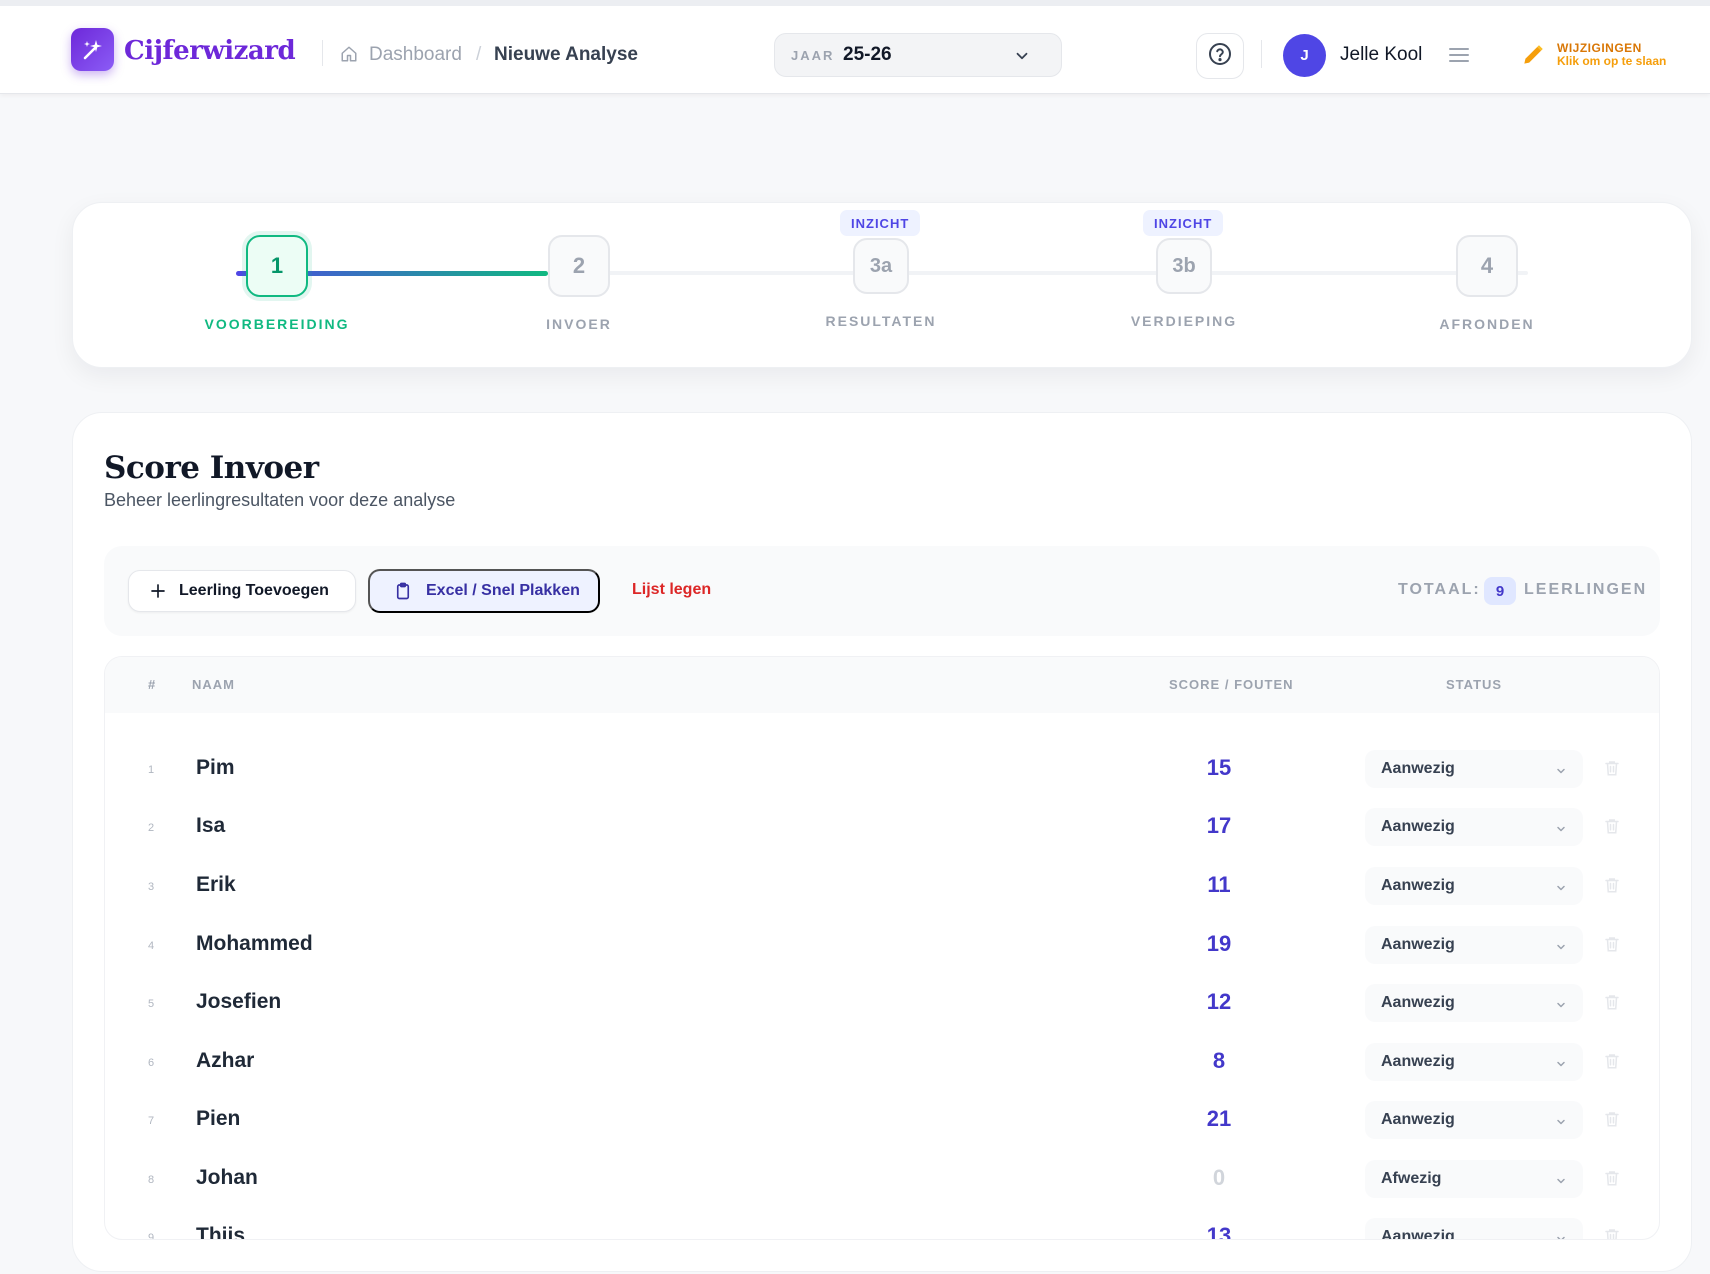  What do you see at coordinates (1219, 885) in the screenshot?
I see `score-value: 11` at bounding box center [1219, 885].